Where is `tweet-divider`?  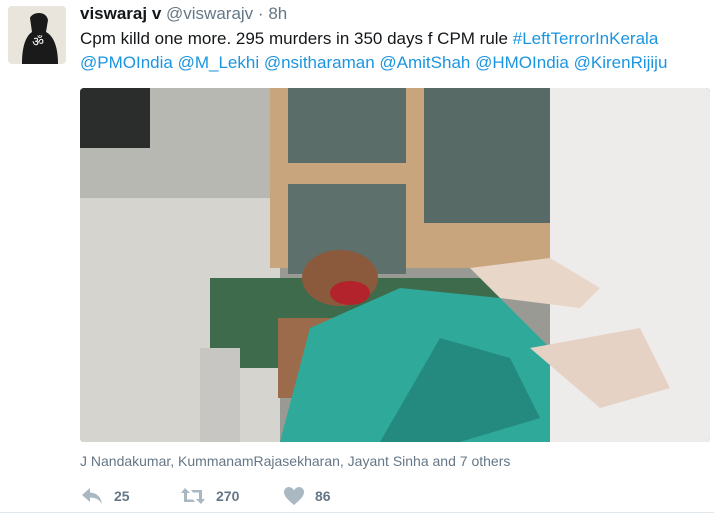 tweet-divider is located at coordinates (357, 512).